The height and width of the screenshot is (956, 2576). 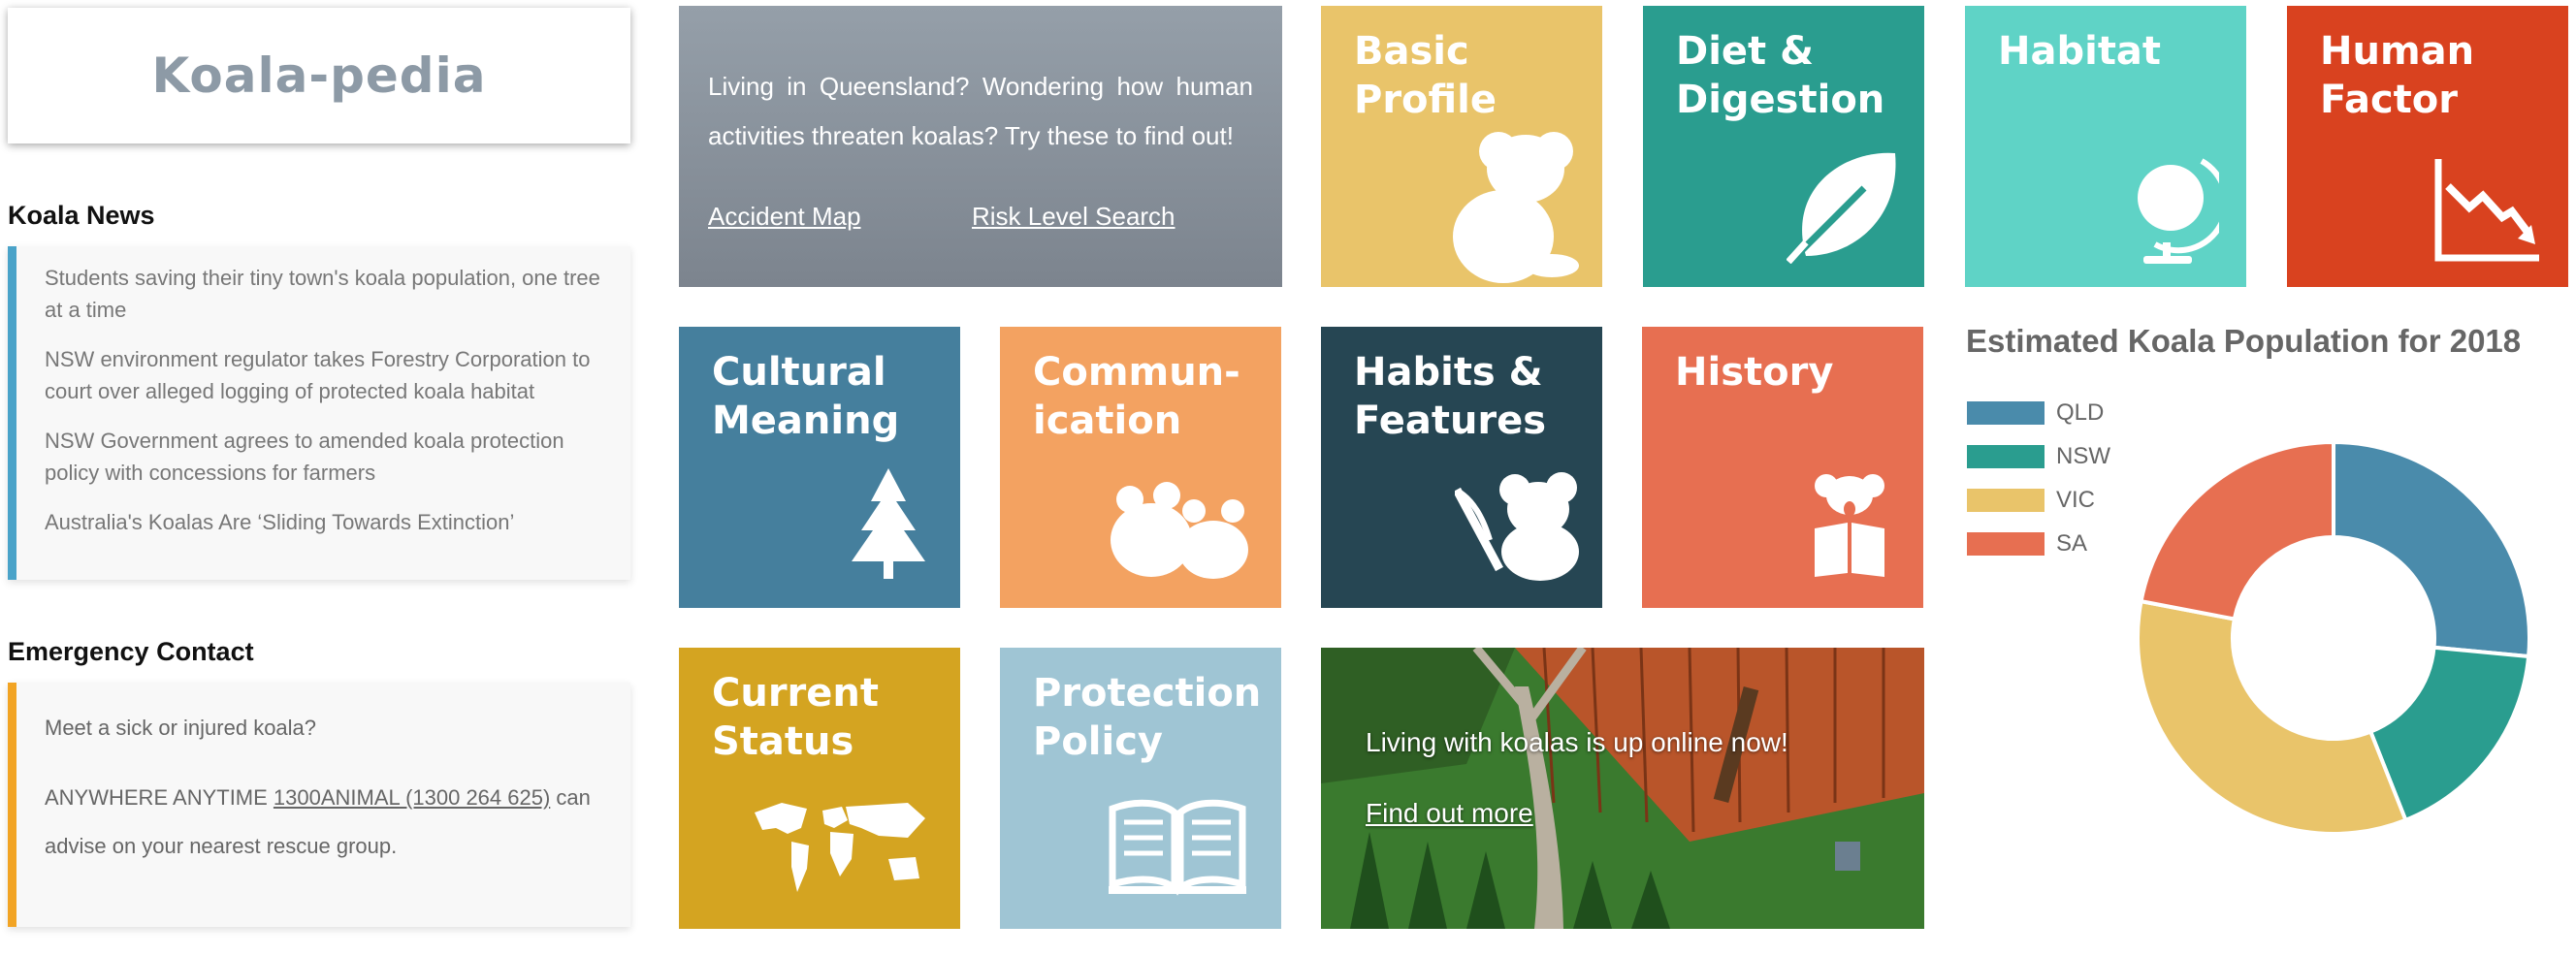 I want to click on legend-item-sa: SA, so click(x=2027, y=544).